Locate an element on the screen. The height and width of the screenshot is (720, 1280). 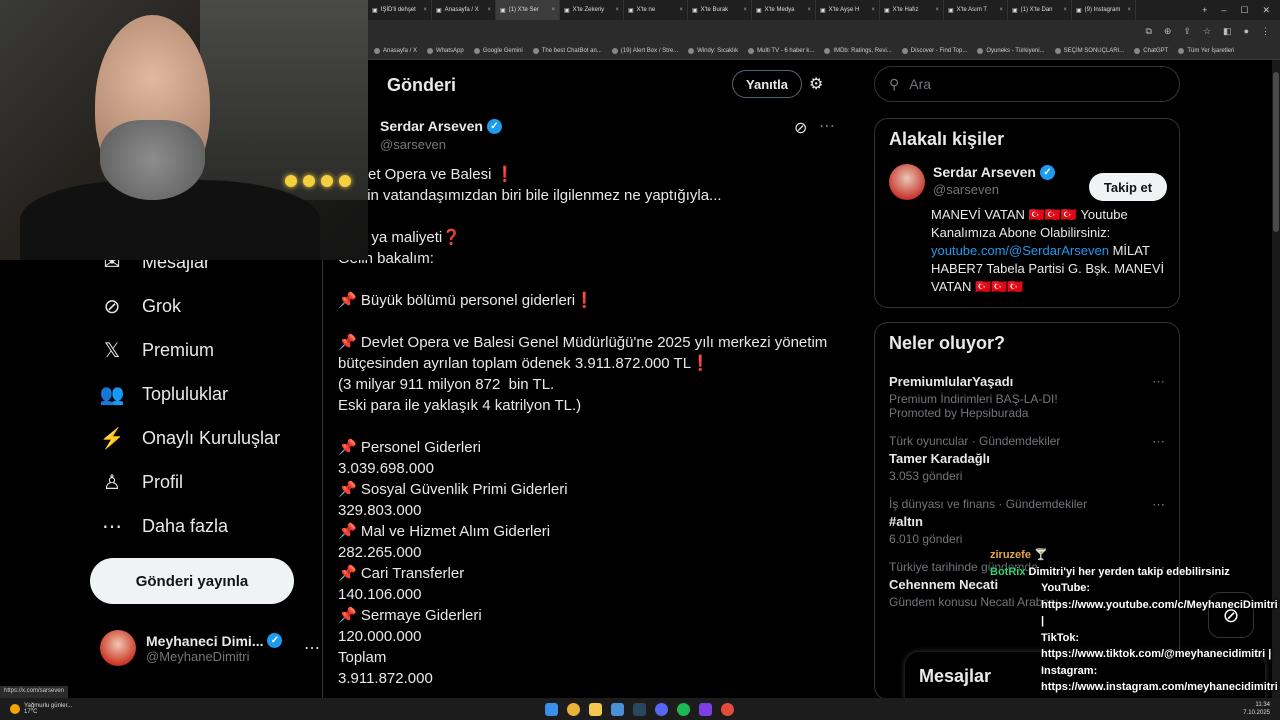
post-button: Gönderi yayınla is located at coordinates (192, 581).